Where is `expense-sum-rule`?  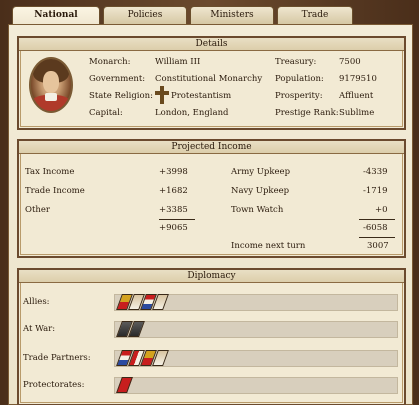
expense-sum-rule is located at coordinates (377, 219).